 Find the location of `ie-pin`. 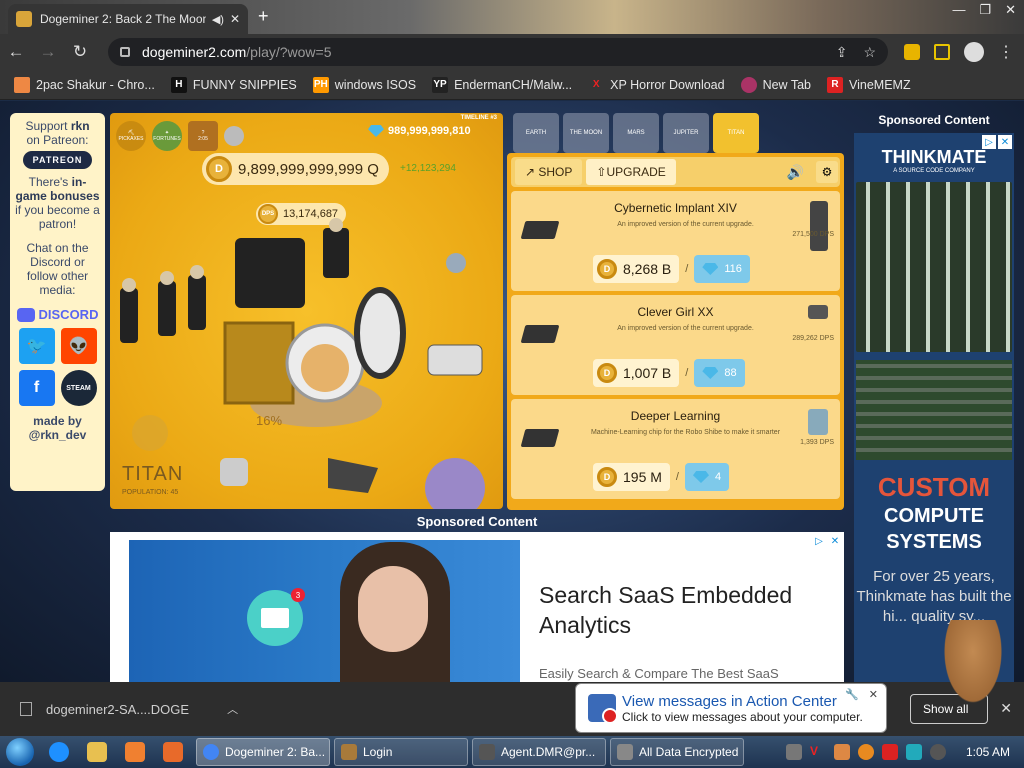

ie-pin is located at coordinates (59, 752).